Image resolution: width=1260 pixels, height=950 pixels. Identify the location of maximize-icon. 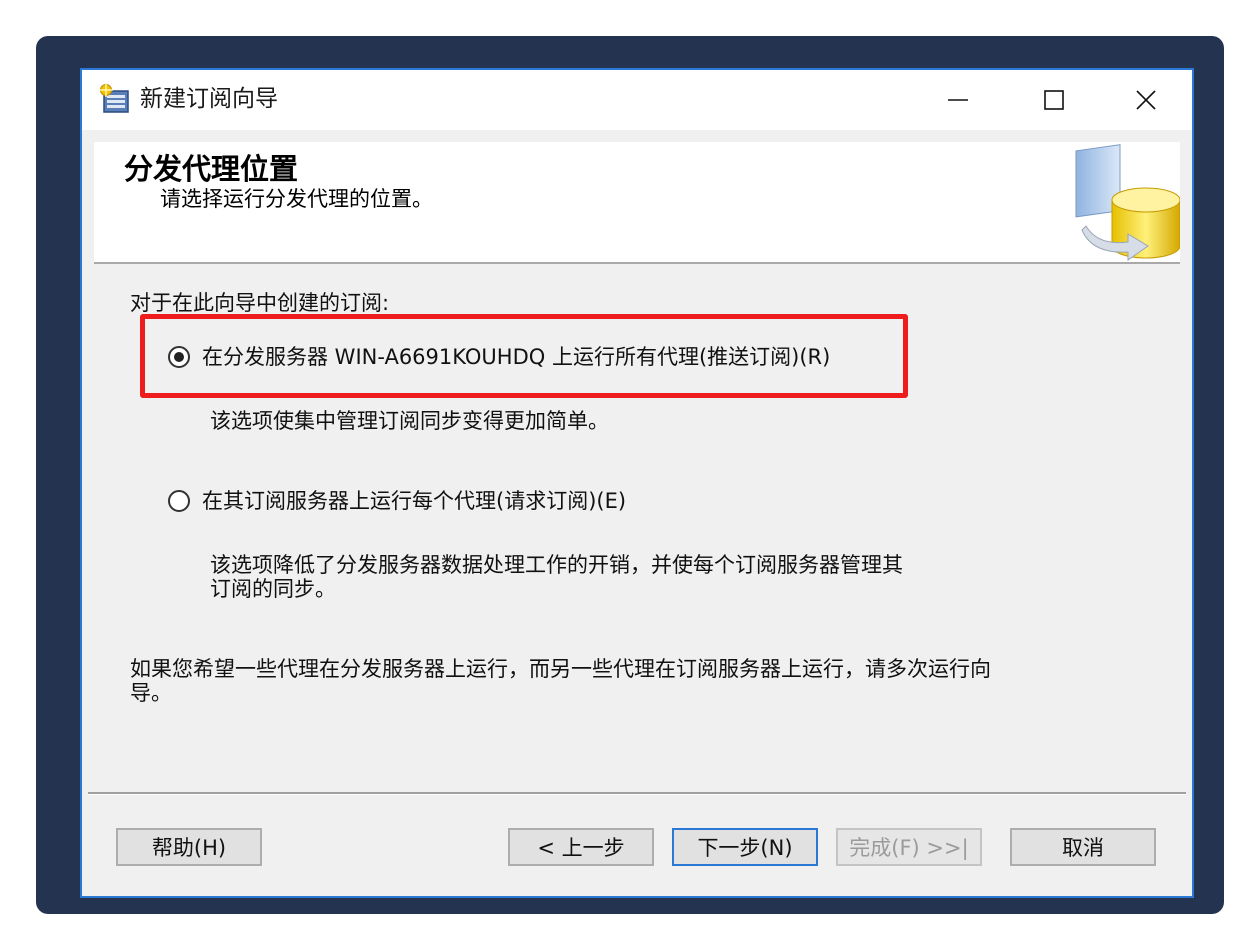
(1054, 100).